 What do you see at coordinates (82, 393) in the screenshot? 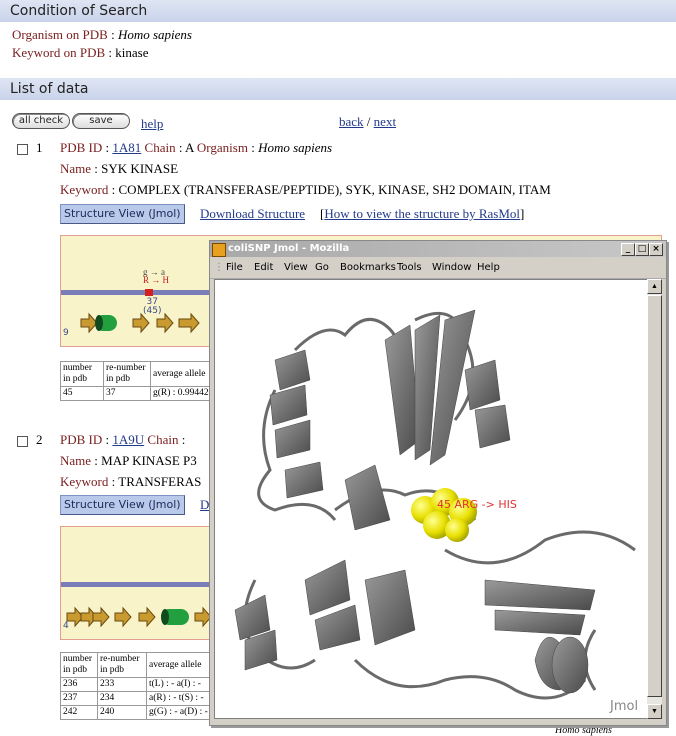
I see `cell: 45` at bounding box center [82, 393].